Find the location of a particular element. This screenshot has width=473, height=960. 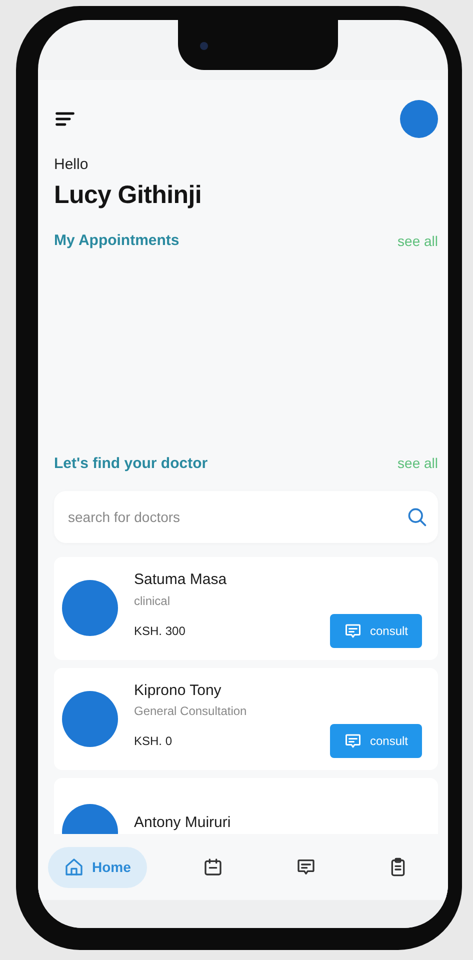

doctor-specialty: General Consultation is located at coordinates (191, 711).